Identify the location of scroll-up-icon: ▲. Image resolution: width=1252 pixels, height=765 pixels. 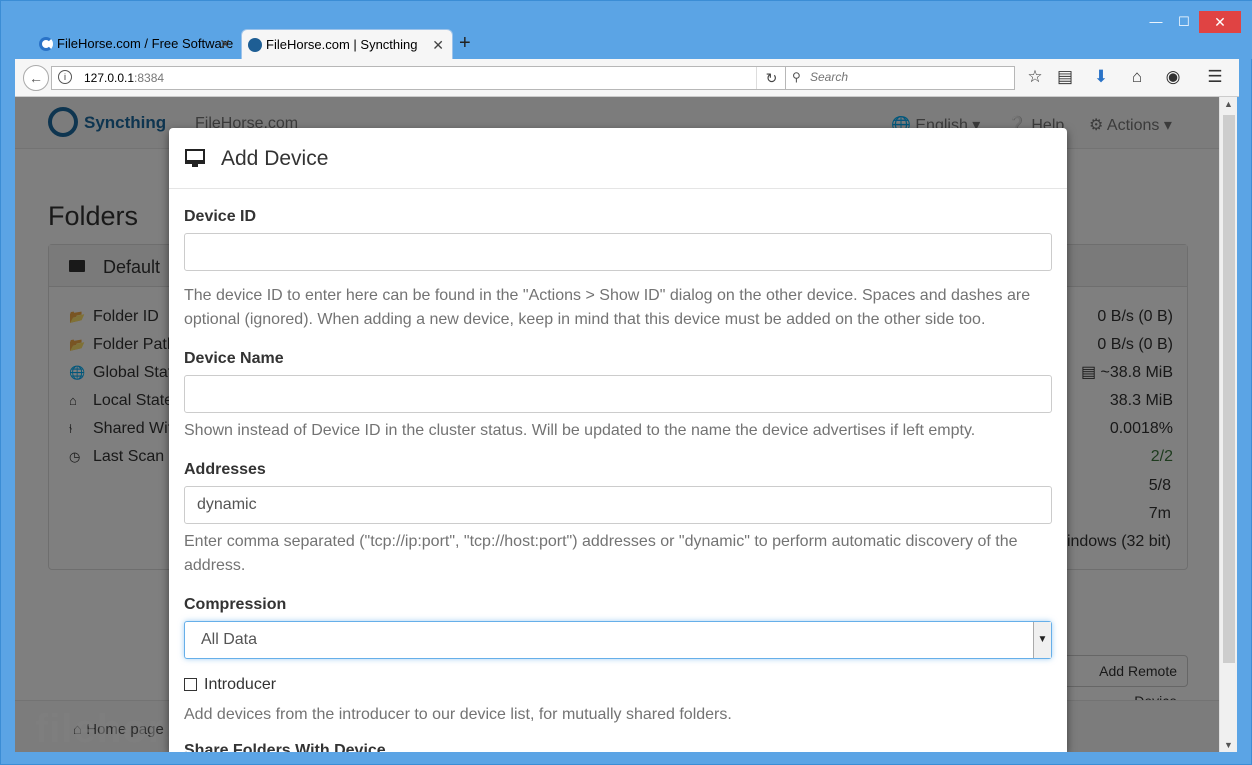
(1228, 104).